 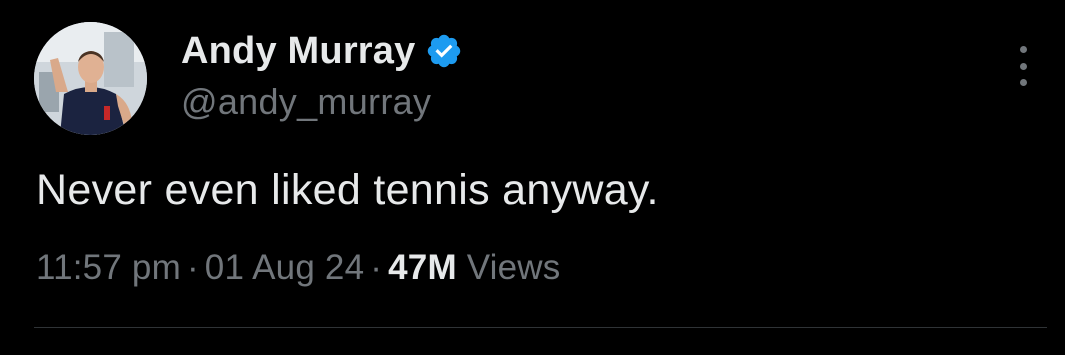 What do you see at coordinates (540, 327) in the screenshot?
I see `divider` at bounding box center [540, 327].